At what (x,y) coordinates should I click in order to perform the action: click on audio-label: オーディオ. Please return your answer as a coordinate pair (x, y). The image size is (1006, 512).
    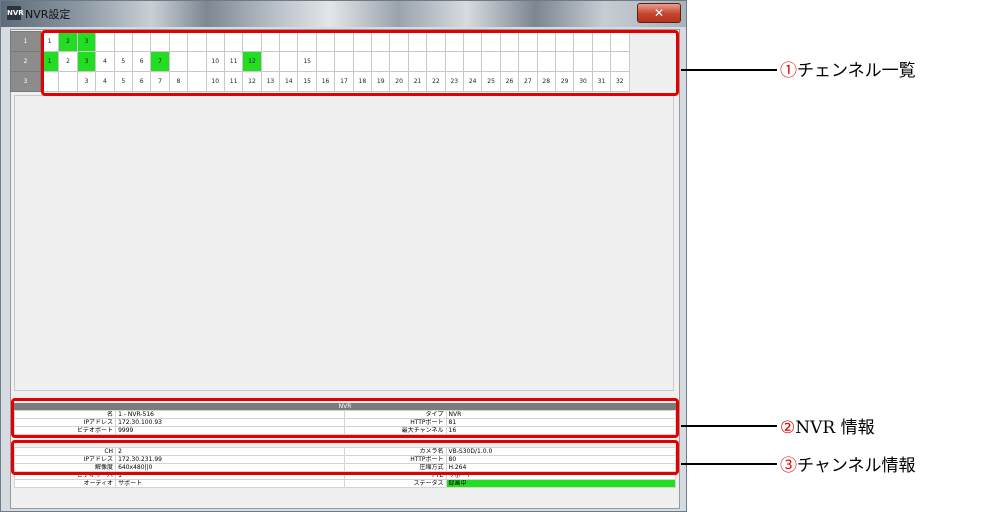
    Looking at the image, I should click on (65, 483).